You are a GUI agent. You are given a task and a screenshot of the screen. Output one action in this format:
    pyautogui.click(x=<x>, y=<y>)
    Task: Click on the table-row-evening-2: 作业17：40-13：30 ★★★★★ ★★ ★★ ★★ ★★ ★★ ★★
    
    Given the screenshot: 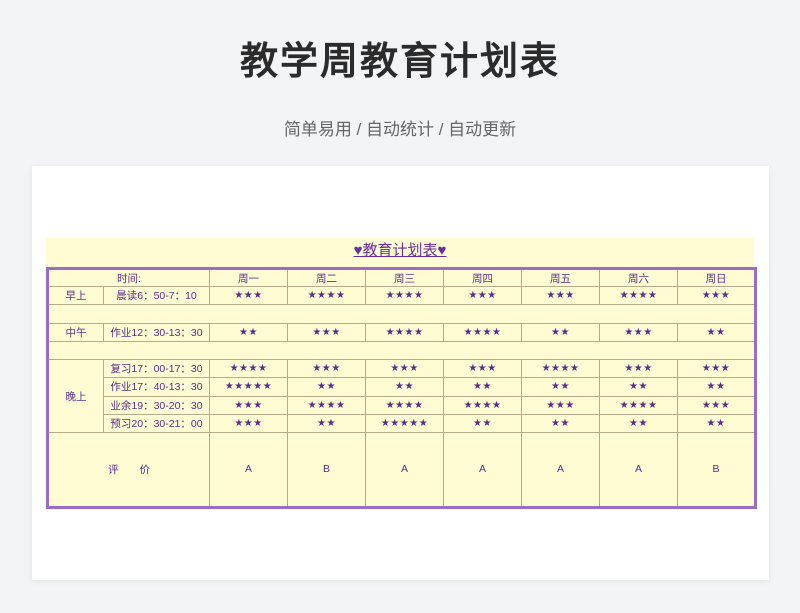 What is the action you would take?
    pyautogui.click(x=402, y=387)
    